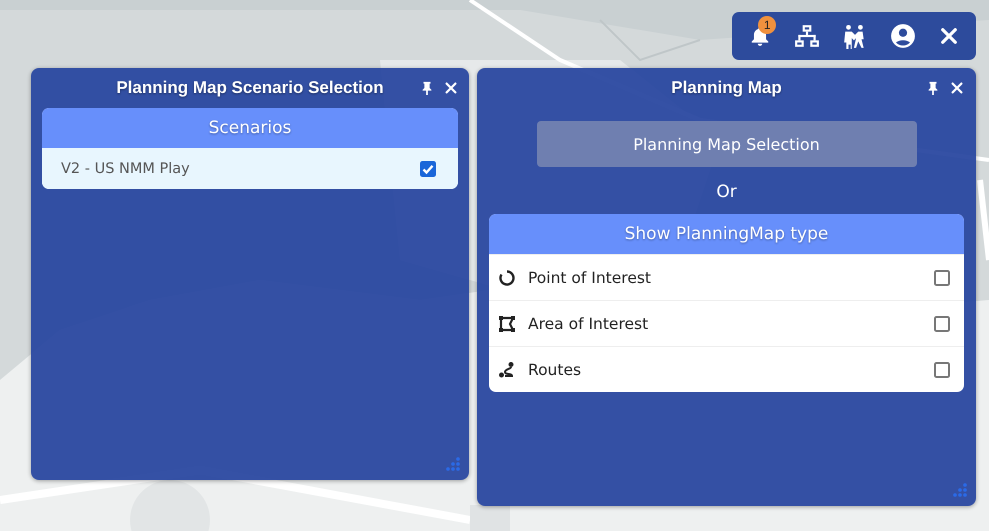 The height and width of the screenshot is (531, 989). Describe the element at coordinates (555, 369) in the screenshot. I see `type-label: Routes` at that location.